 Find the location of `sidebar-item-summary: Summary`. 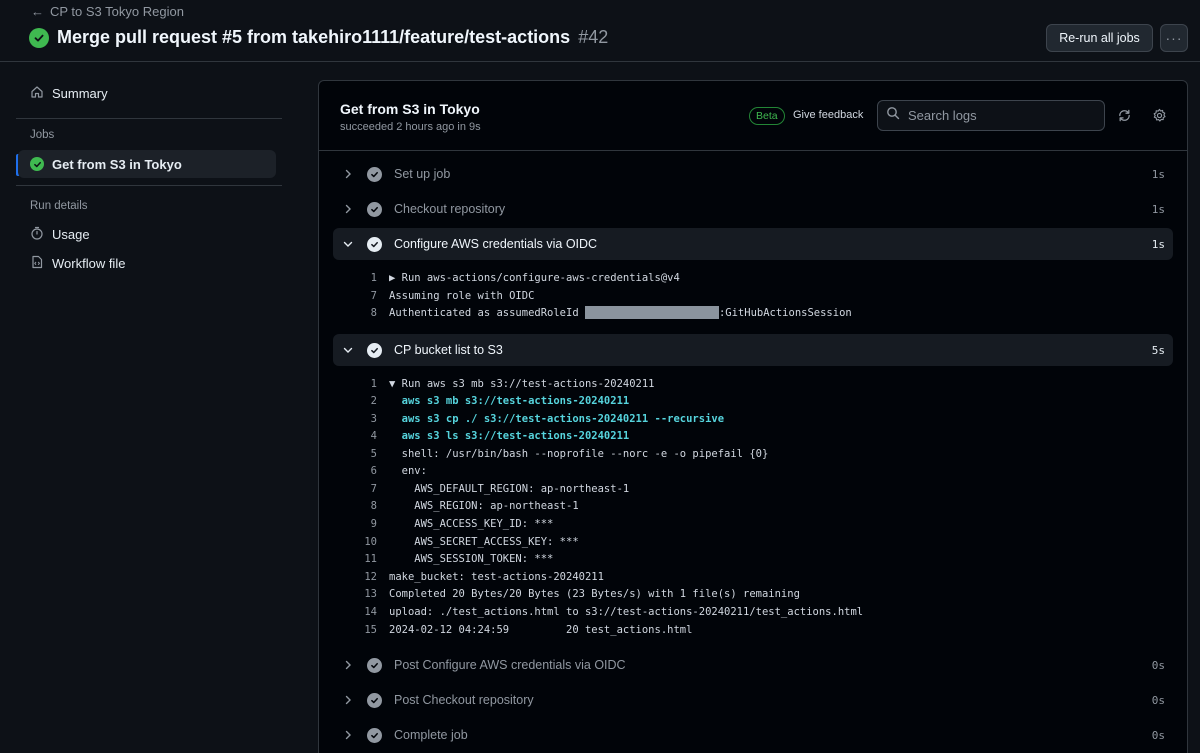

sidebar-item-summary: Summary is located at coordinates (147, 93).